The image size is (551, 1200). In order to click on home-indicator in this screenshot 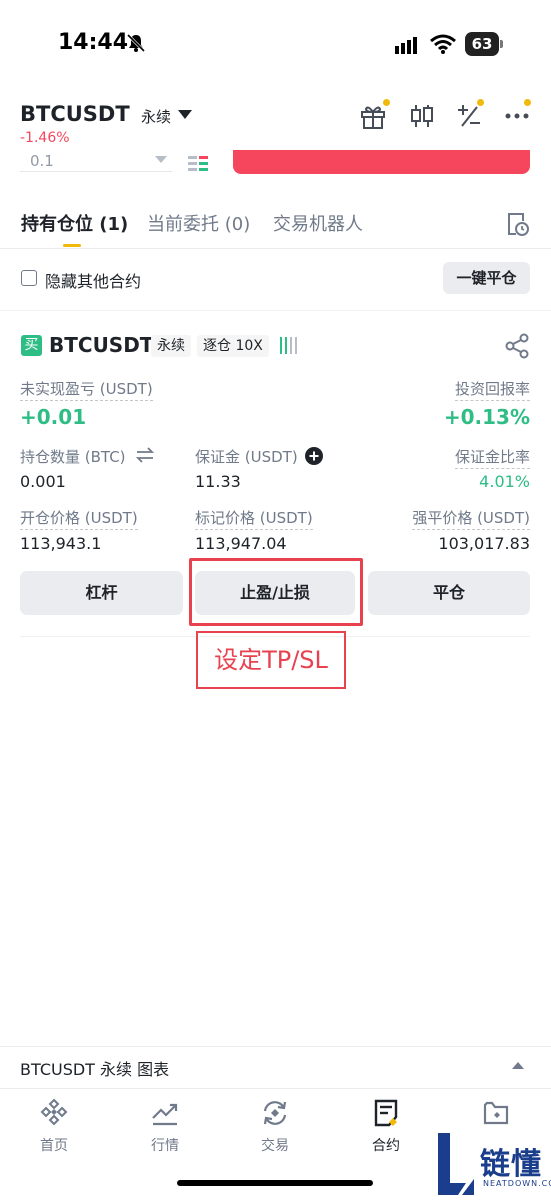, I will do `click(275, 1183)`.